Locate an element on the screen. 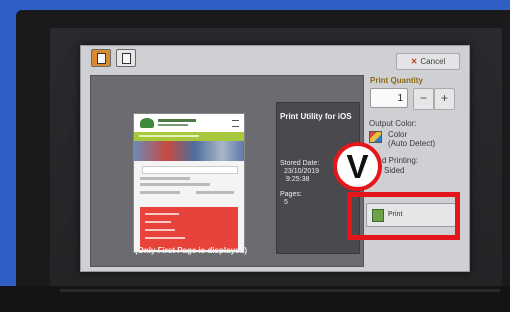 The image size is (510, 312). ledge-reflection is located at coordinates (280, 290).